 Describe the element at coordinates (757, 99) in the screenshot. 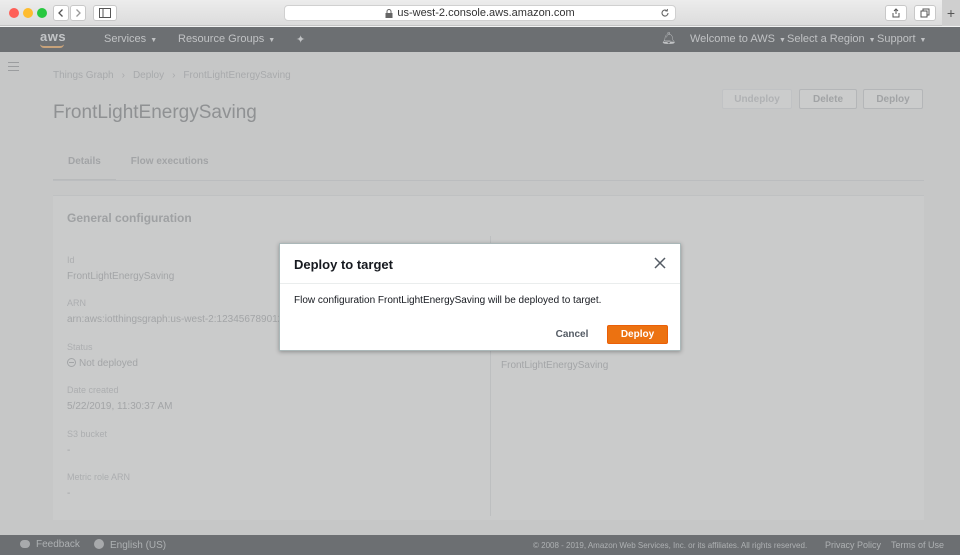

I see `undeploy-button: Undeploy` at that location.